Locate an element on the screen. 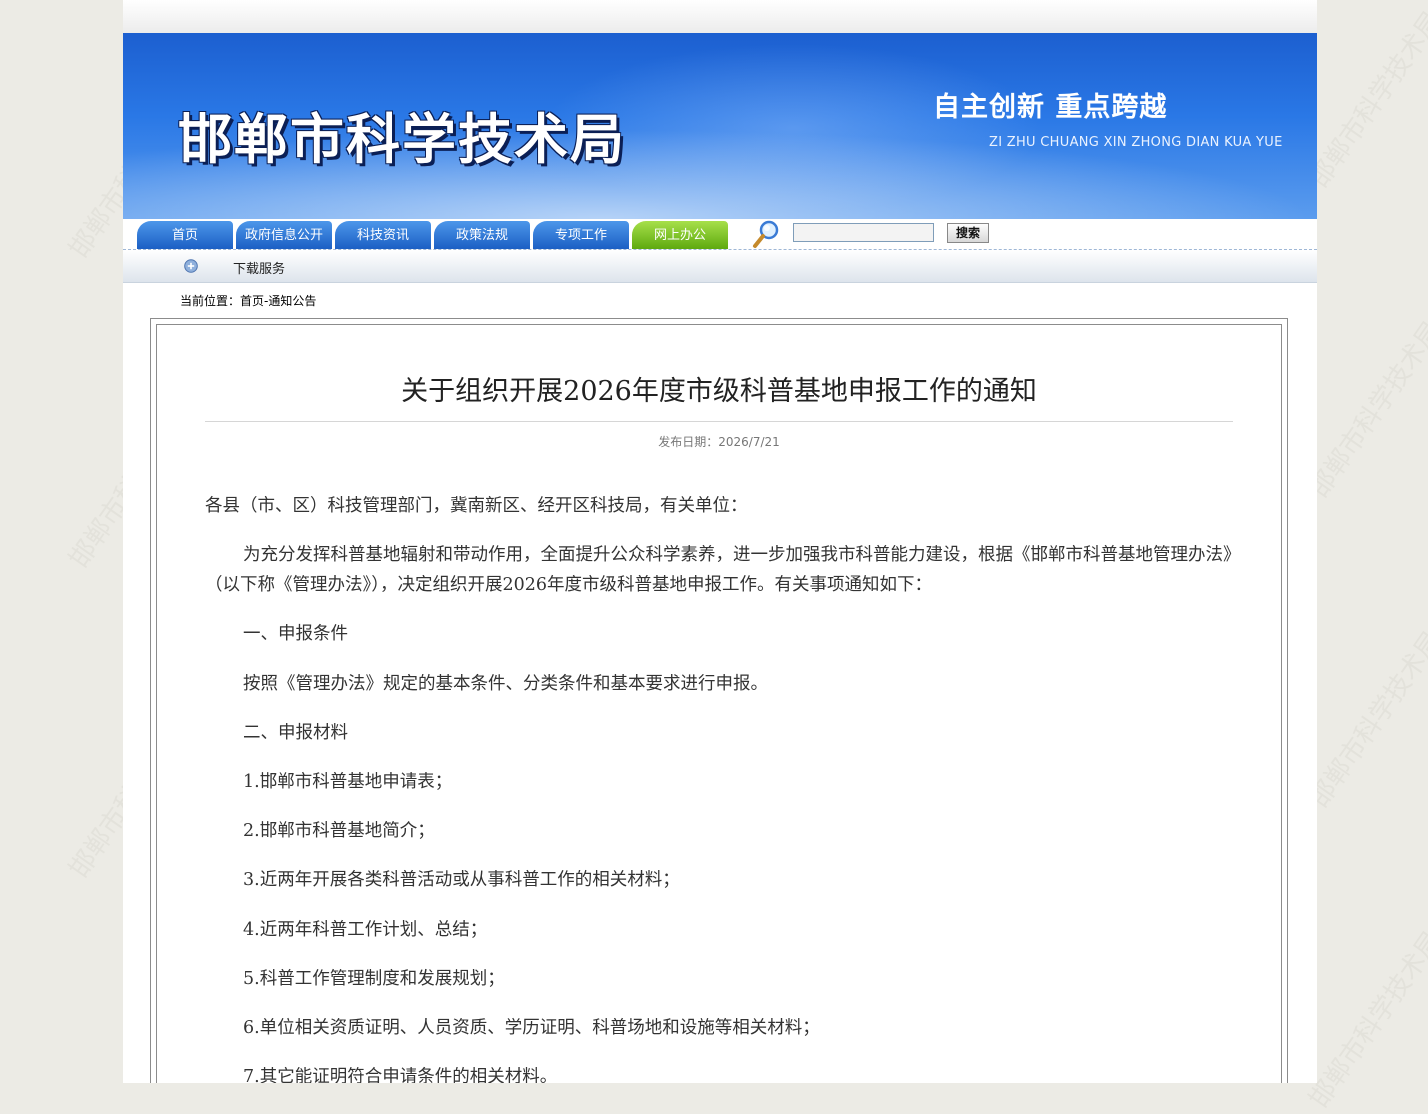 The height and width of the screenshot is (1114, 1428). nav-tab-special-work: 专项工作 is located at coordinates (581, 235).